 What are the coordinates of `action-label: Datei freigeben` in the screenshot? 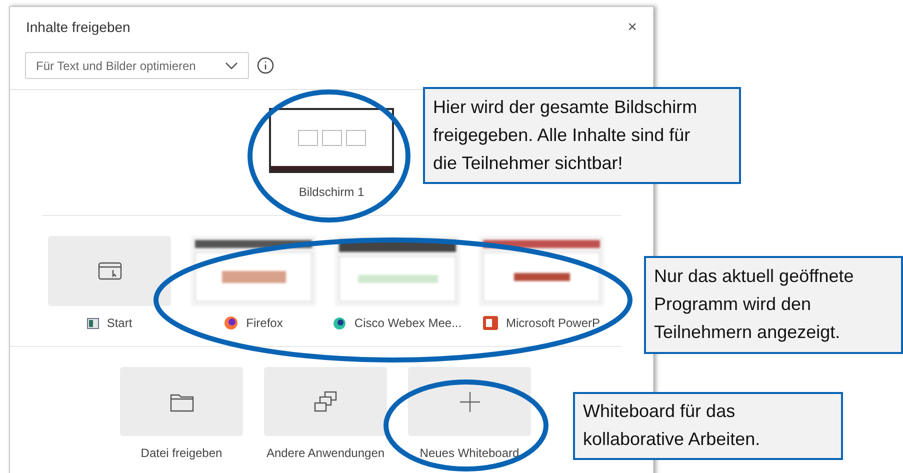 It's located at (181, 453).